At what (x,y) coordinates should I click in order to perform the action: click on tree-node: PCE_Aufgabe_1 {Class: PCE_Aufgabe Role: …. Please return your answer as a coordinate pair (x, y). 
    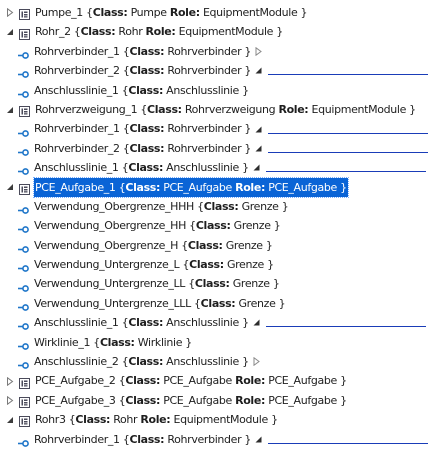
    Looking at the image, I should click on (218, 187).